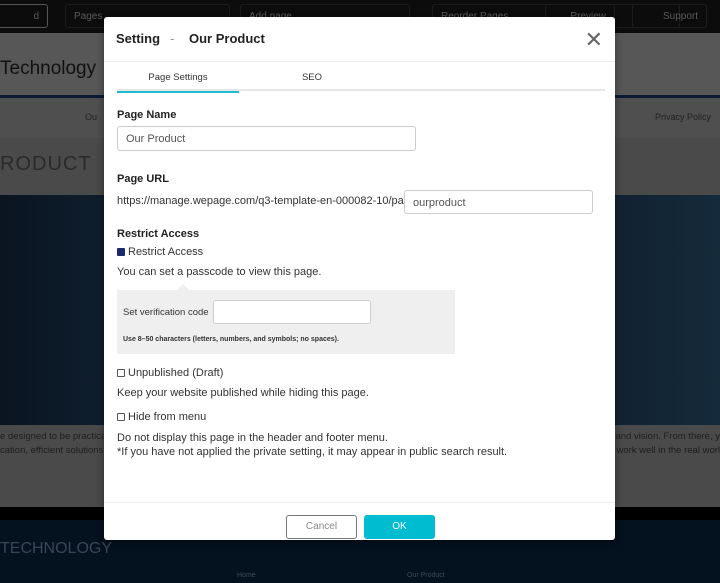 This screenshot has width=720, height=583. I want to click on restrict-access-label: Restrict Access, so click(166, 252).